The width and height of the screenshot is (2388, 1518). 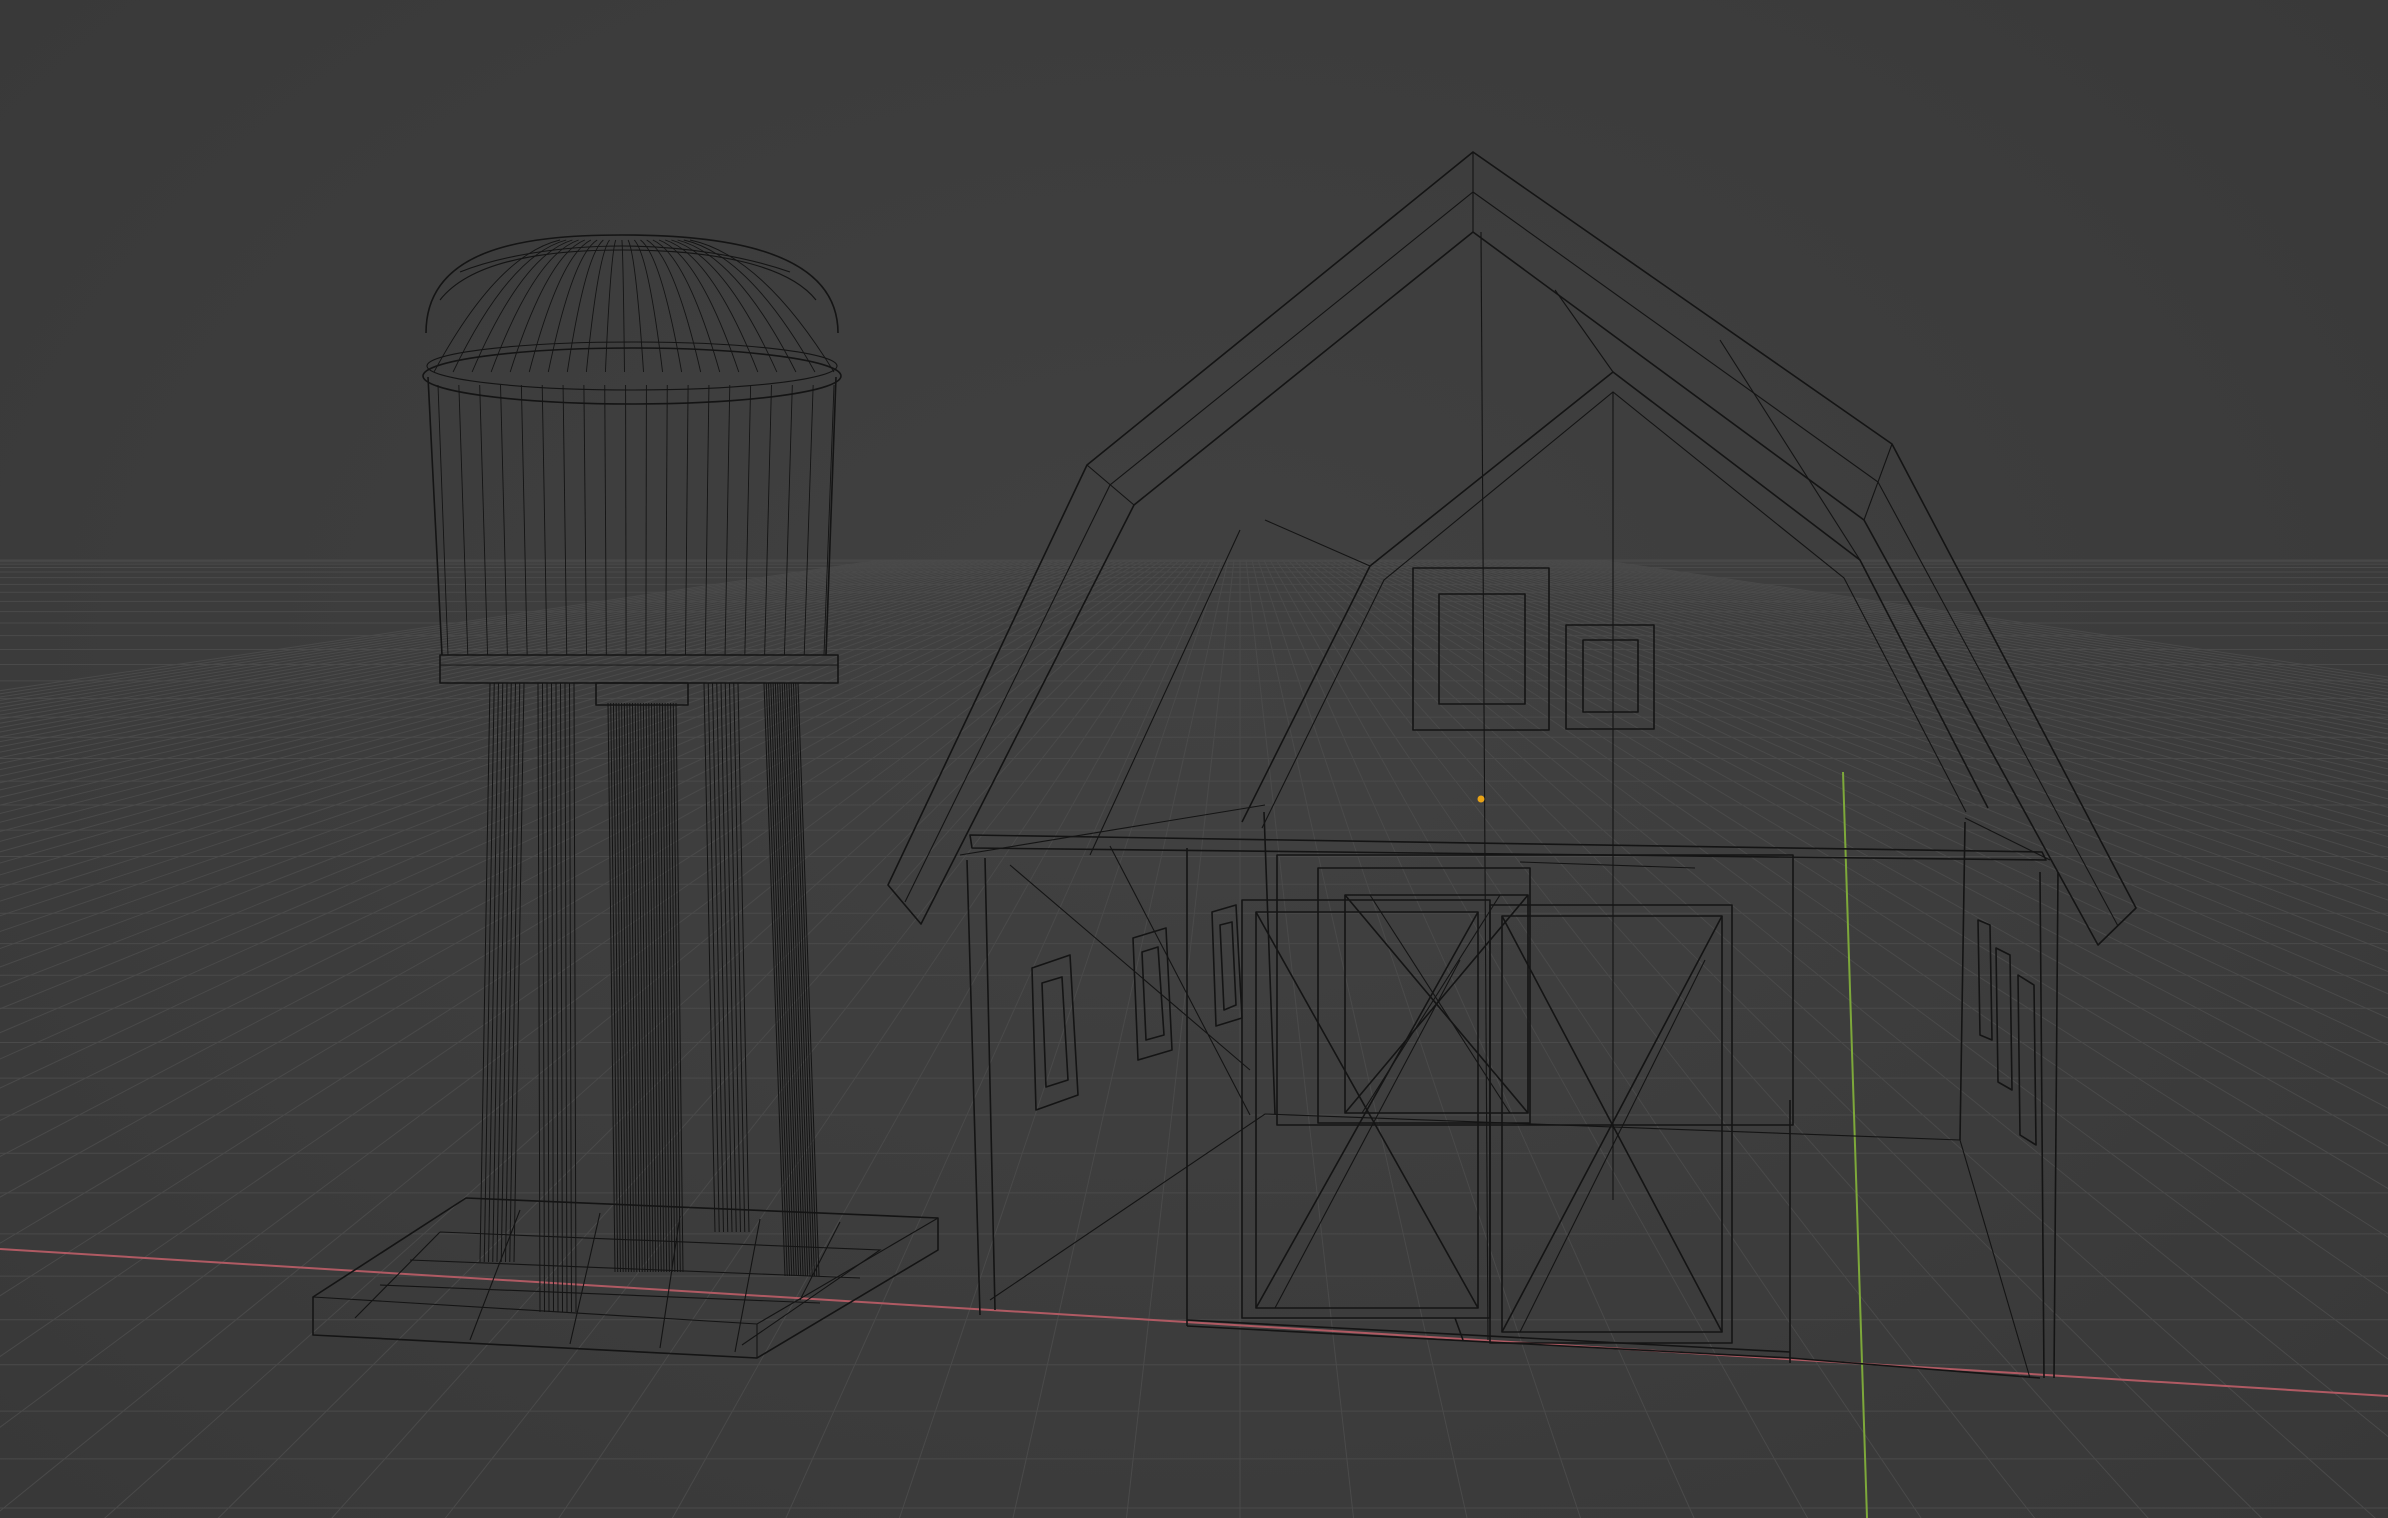 I want to click on tower-legs, so click(x=649, y=997).